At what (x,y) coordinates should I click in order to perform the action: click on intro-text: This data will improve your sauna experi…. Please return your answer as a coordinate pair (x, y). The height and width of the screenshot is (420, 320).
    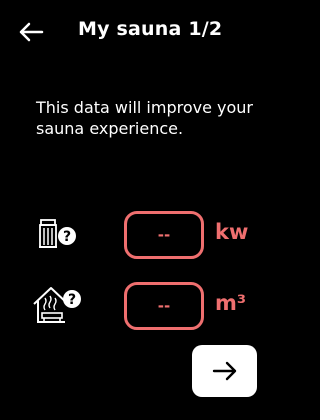
    Looking at the image, I should click on (144, 118).